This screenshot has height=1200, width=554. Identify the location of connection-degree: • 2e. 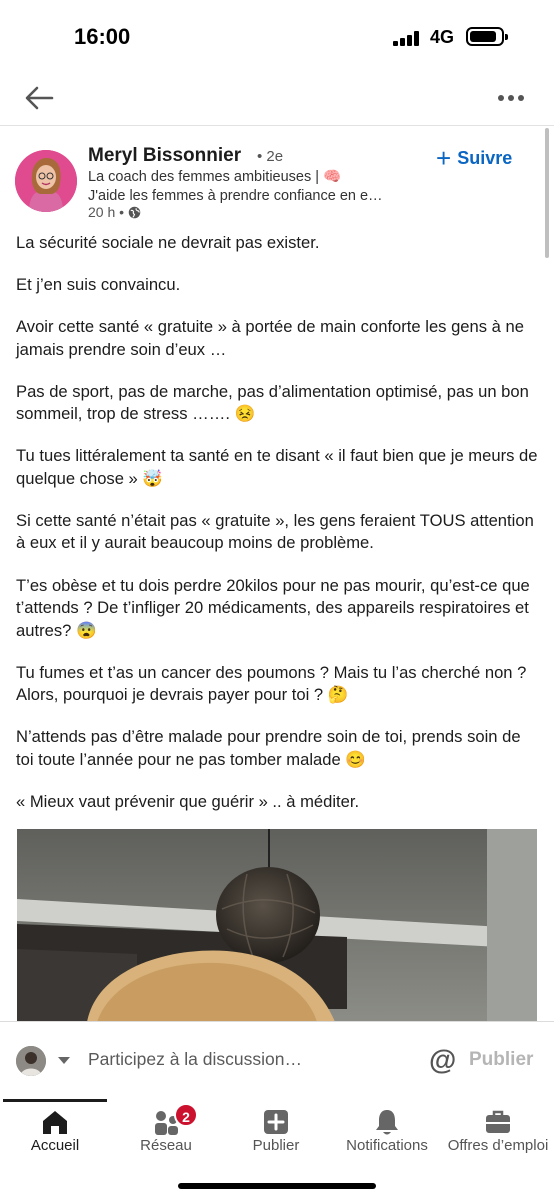
(270, 156).